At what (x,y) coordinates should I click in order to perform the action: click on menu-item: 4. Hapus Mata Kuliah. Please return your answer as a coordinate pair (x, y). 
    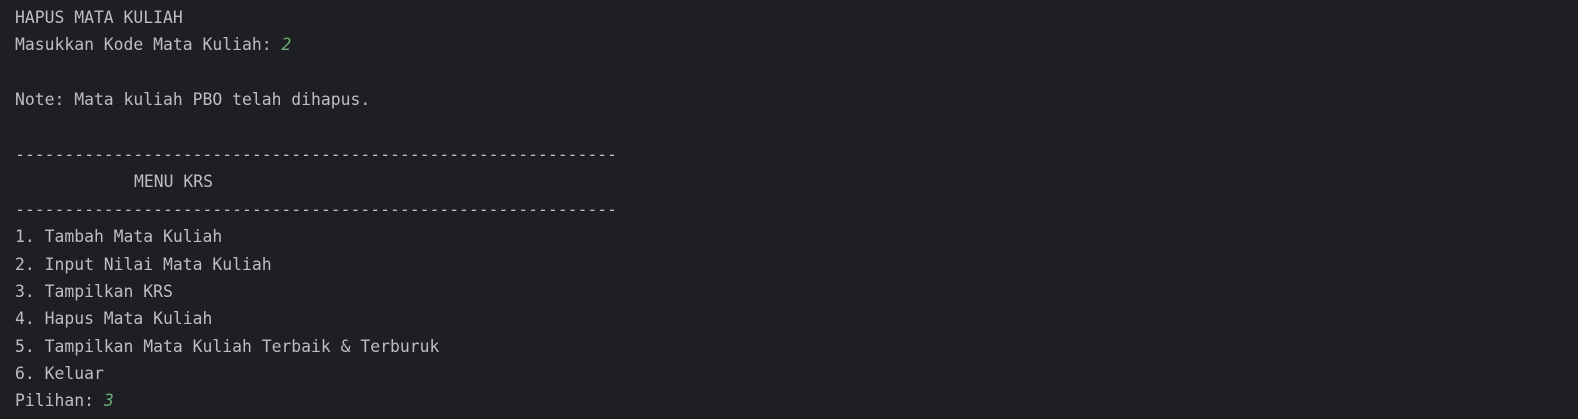
    Looking at the image, I should click on (114, 319).